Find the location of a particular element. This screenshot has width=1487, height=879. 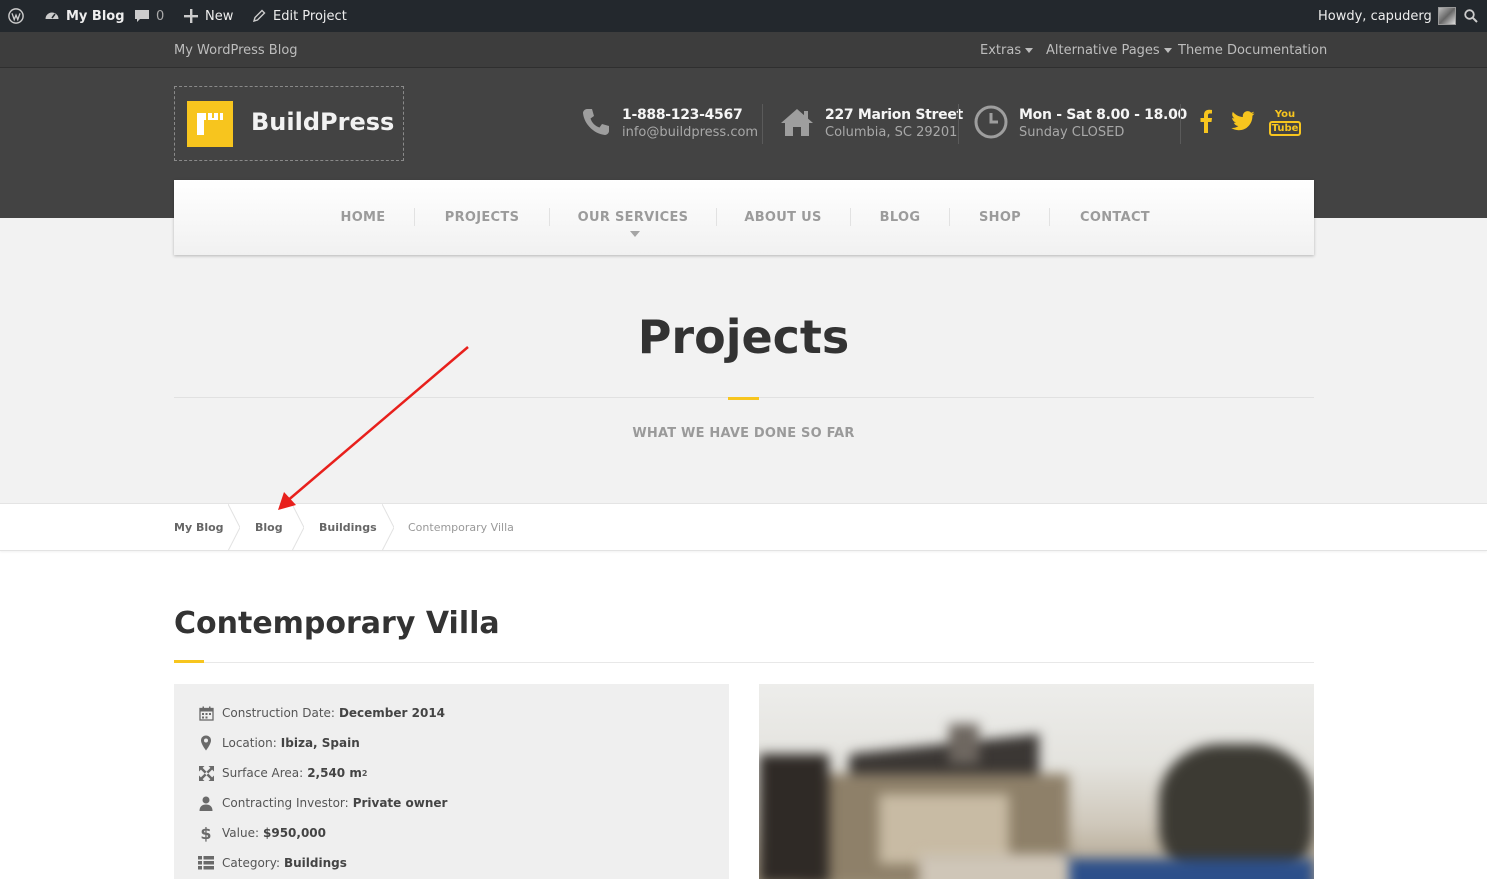

project-title-divider is located at coordinates (744, 662).